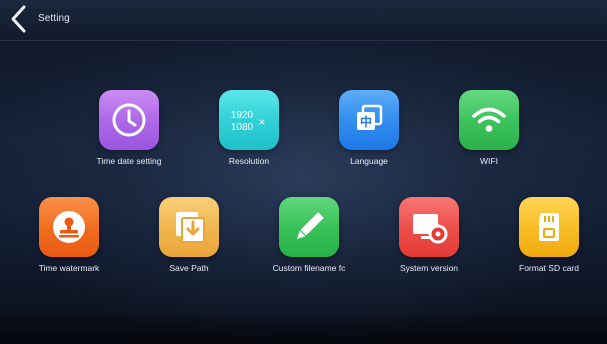 The image size is (607, 344). I want to click on format-sd-card-label: Format SD card, so click(549, 268).